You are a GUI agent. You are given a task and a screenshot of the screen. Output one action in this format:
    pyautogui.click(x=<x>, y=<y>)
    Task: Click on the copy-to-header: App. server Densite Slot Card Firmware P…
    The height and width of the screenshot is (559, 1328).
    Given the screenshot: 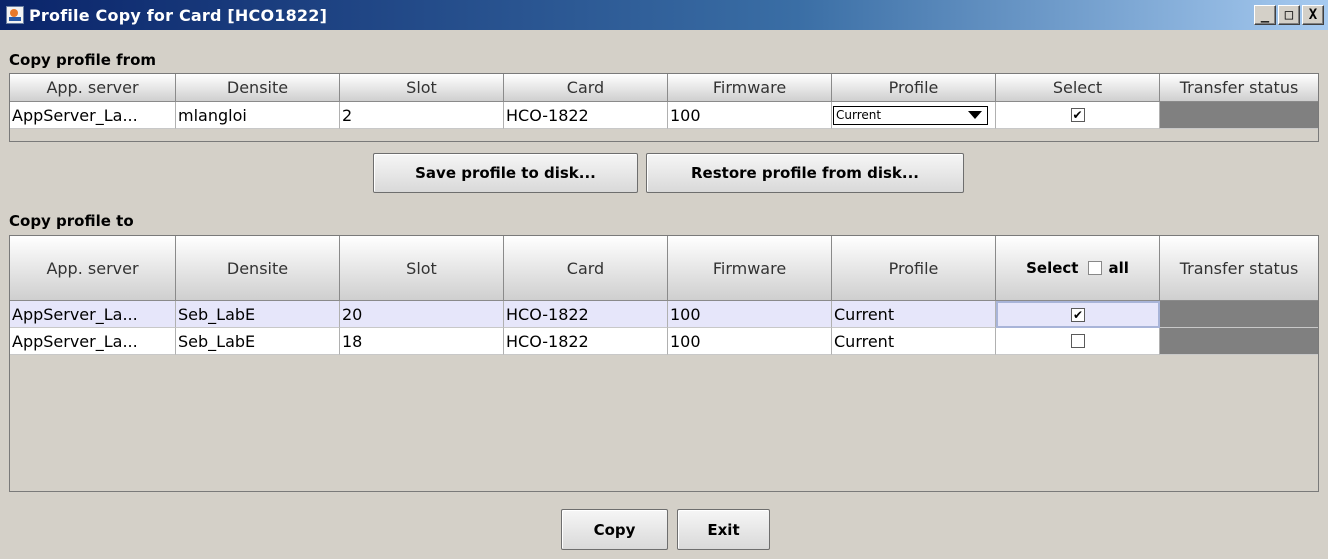 What is the action you would take?
    pyautogui.click(x=664, y=268)
    